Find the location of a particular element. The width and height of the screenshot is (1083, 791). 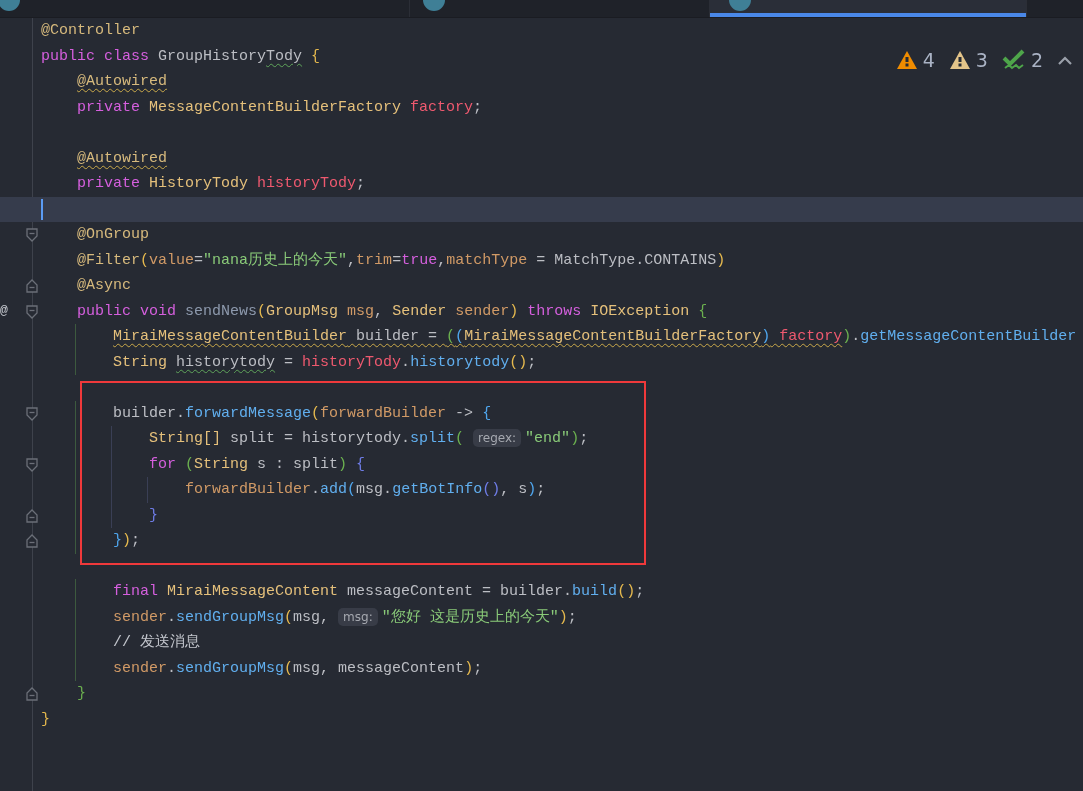

problem-count: 2 is located at coordinates (1036, 60).